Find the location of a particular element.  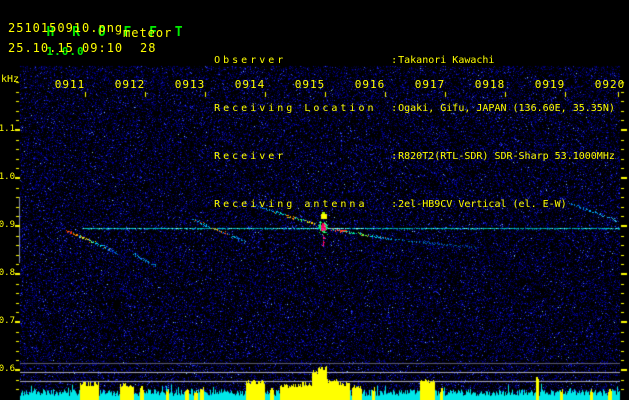

x-tick-label-0911: 0911 is located at coordinates (70, 84).